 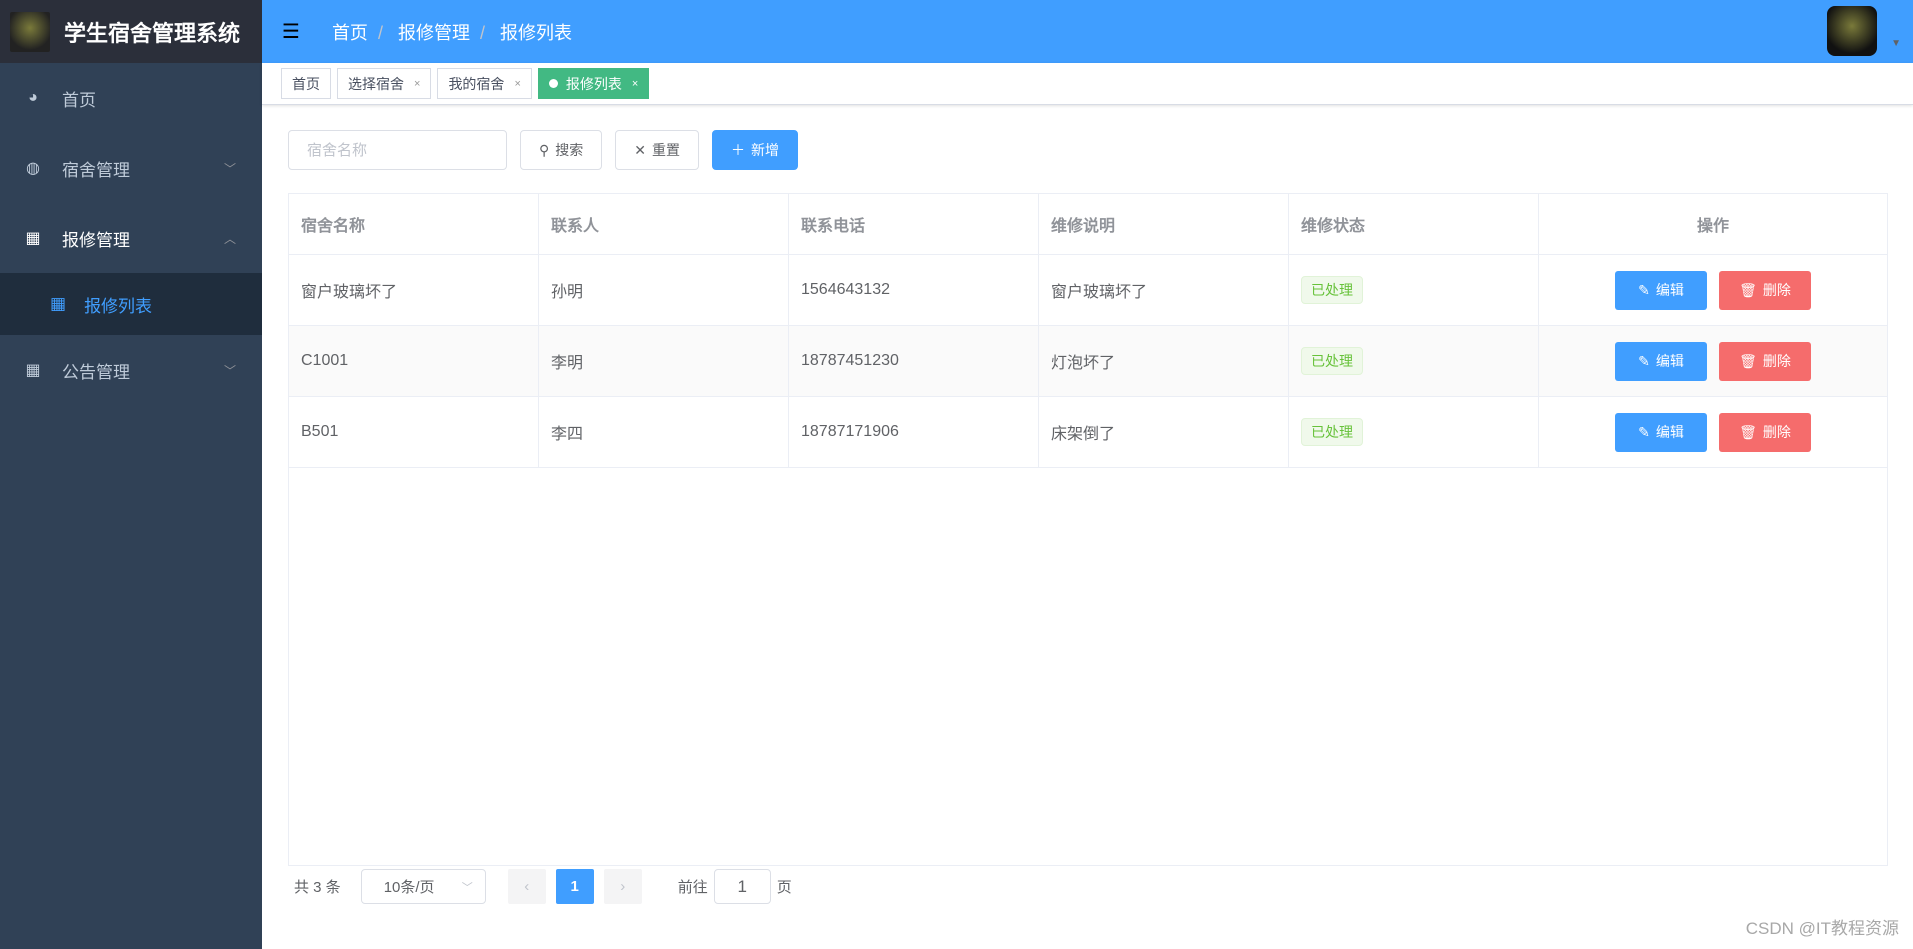 What do you see at coordinates (1852, 31) in the screenshot?
I see `avatar` at bounding box center [1852, 31].